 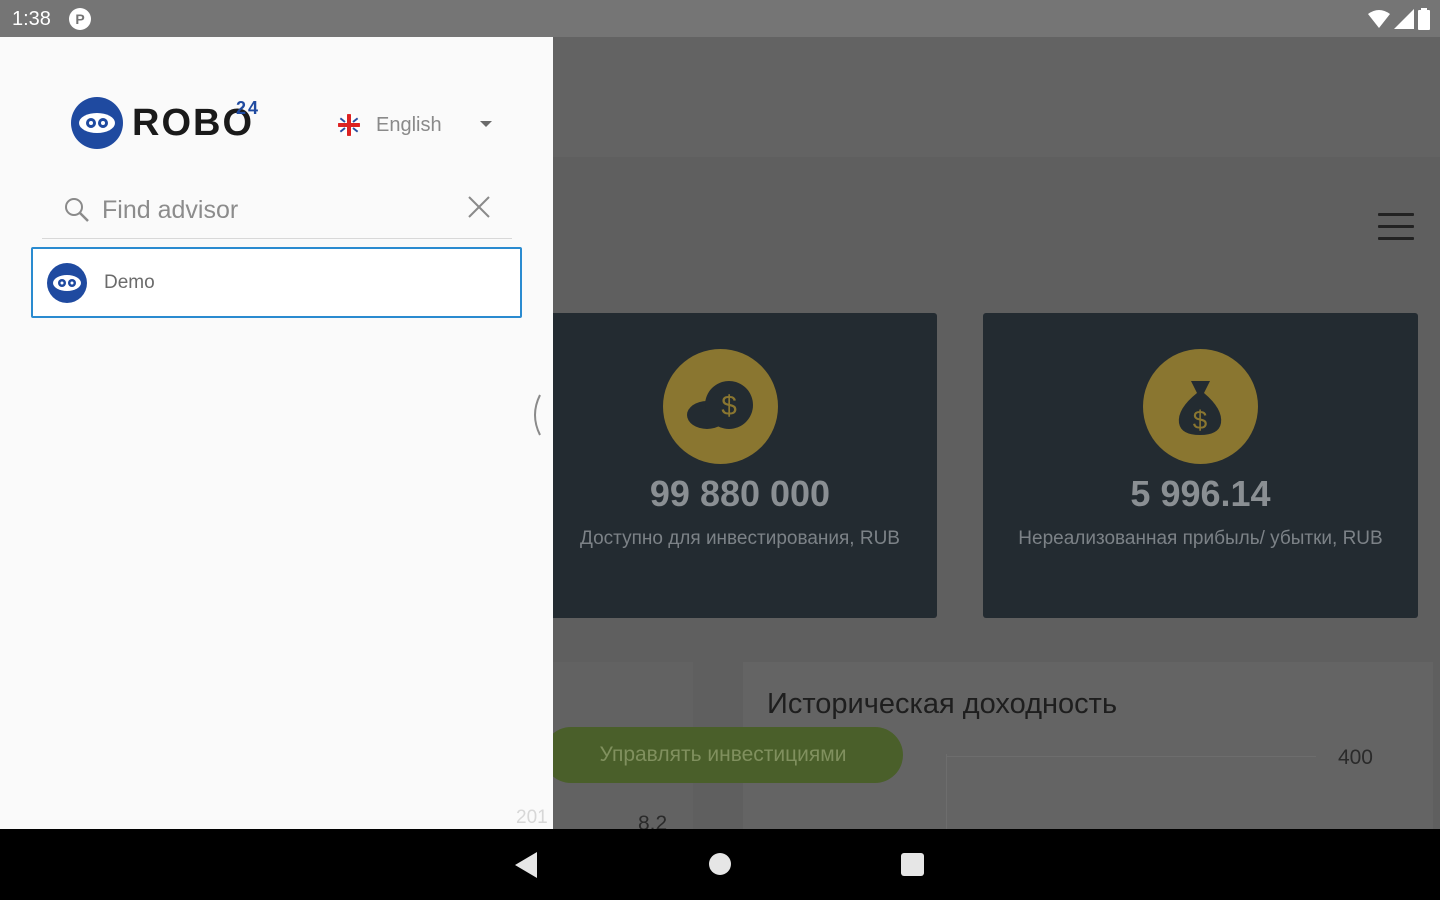 I want to click on close-icon, so click(x=479, y=207).